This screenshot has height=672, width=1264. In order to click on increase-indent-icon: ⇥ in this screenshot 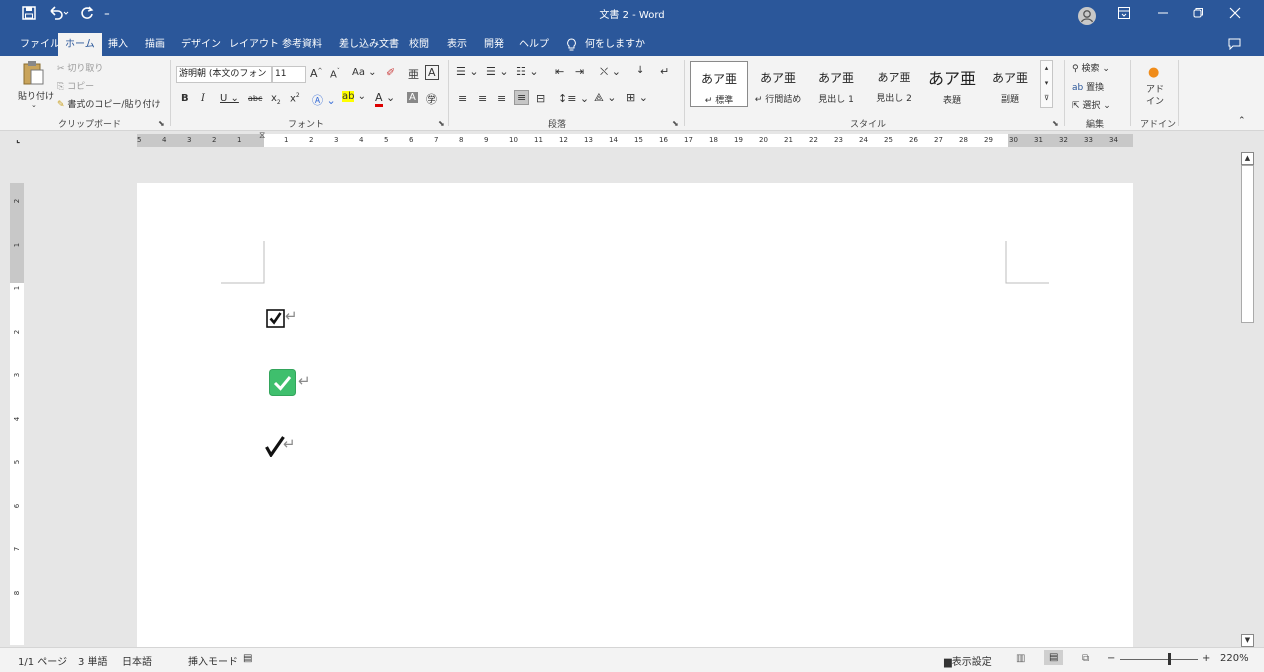, I will do `click(579, 71)`.